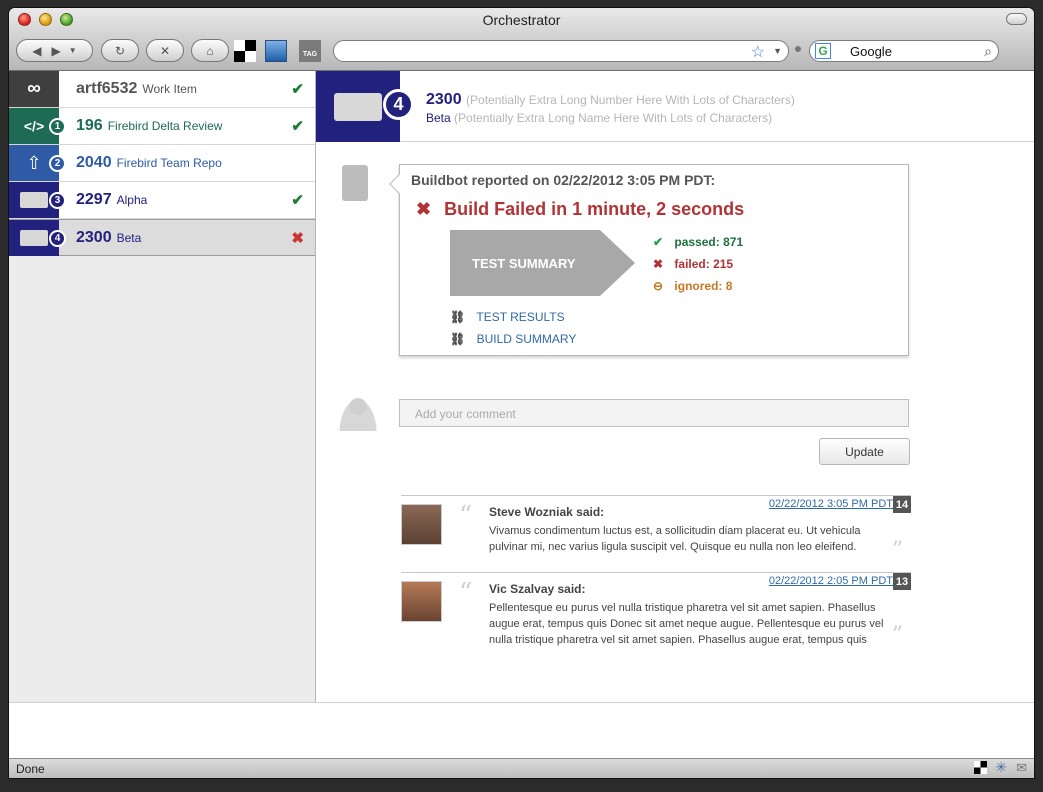 The width and height of the screenshot is (1043, 792). I want to click on reload-button: ↻, so click(120, 50).